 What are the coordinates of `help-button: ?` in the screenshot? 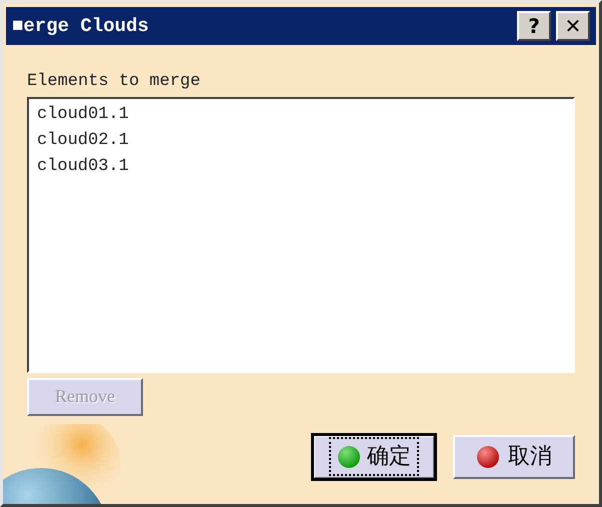 It's located at (534, 26).